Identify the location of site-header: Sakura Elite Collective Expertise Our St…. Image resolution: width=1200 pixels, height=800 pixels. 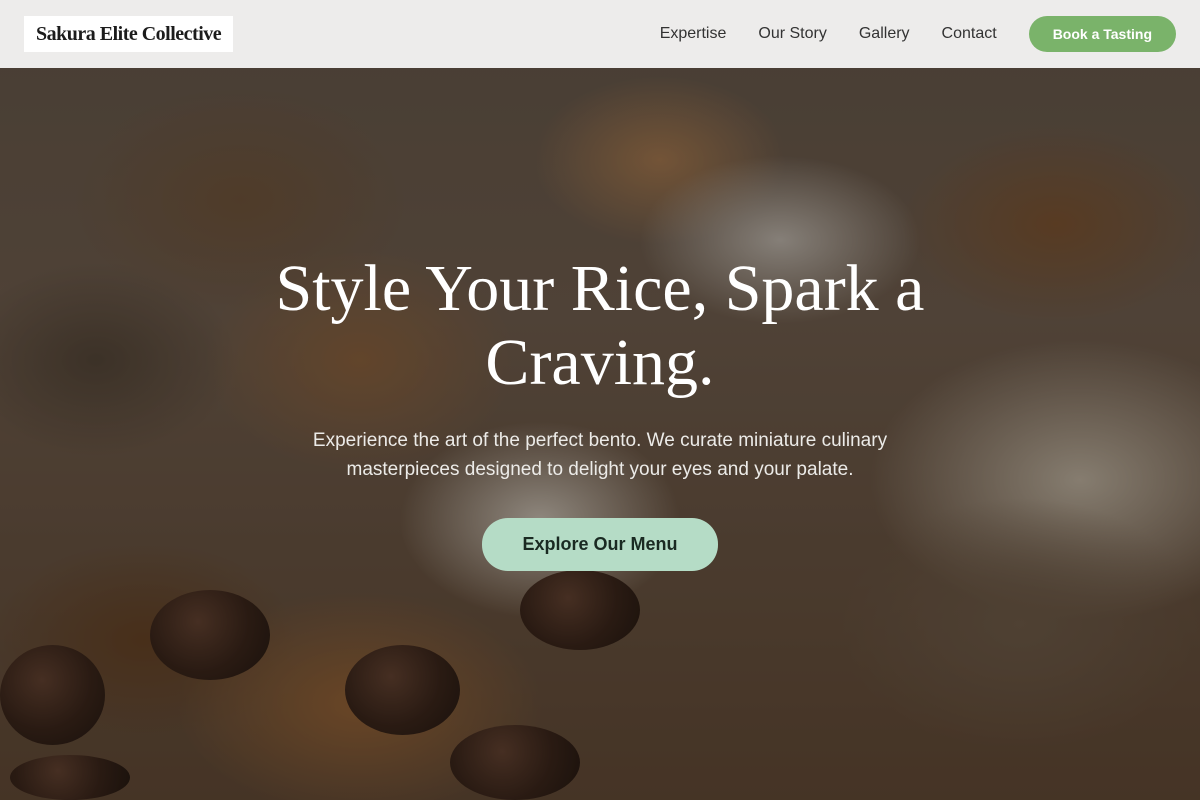
(600, 34).